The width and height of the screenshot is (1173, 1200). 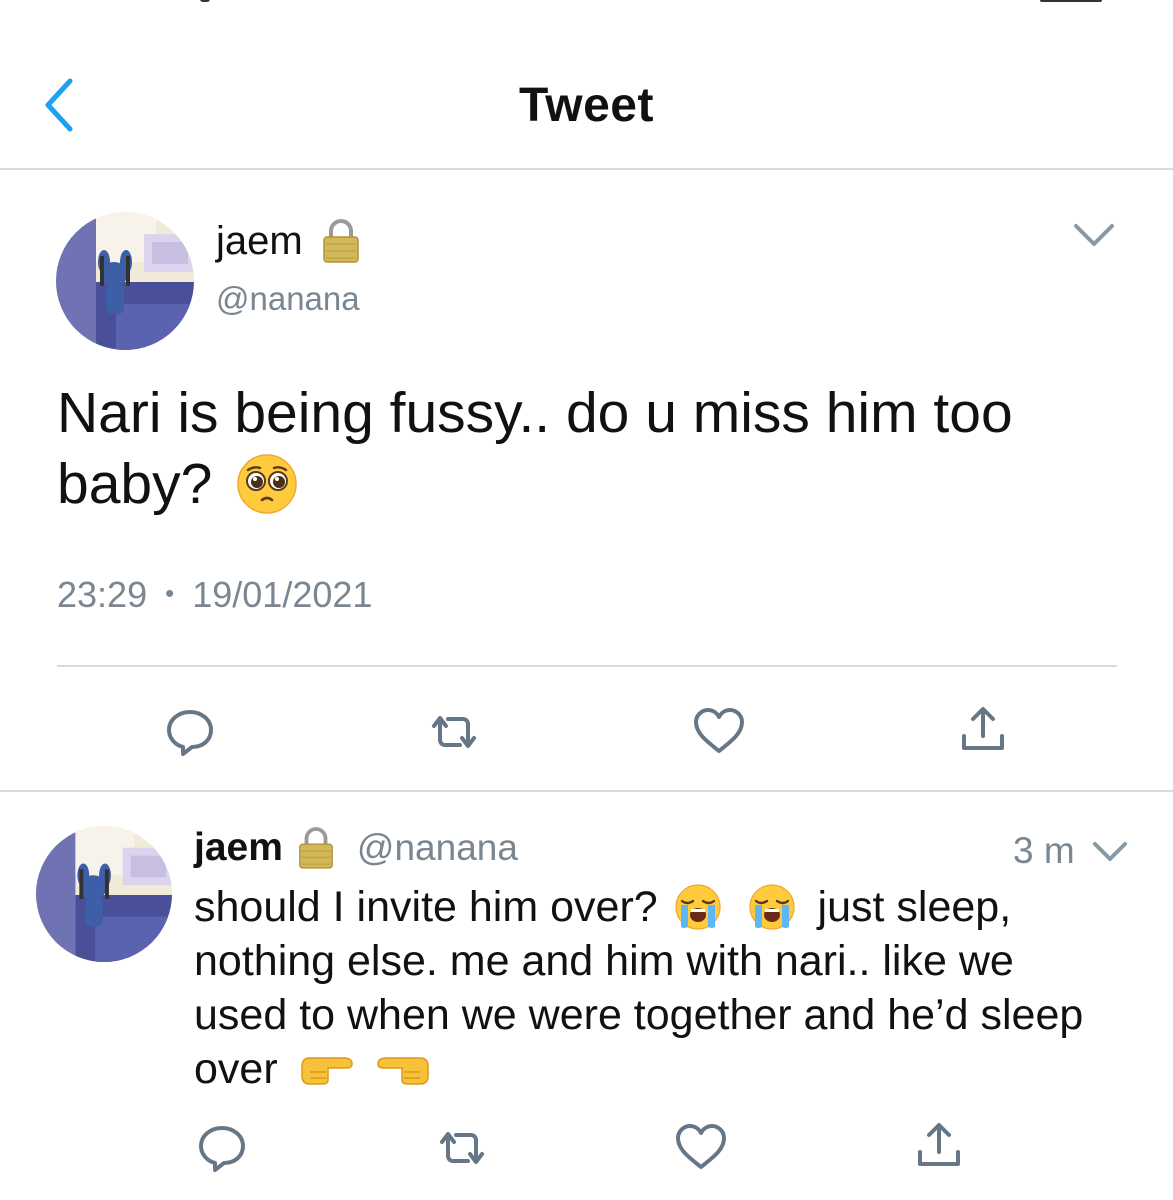 I want to click on reply-header: jaem @nanana, so click(x=356, y=848).